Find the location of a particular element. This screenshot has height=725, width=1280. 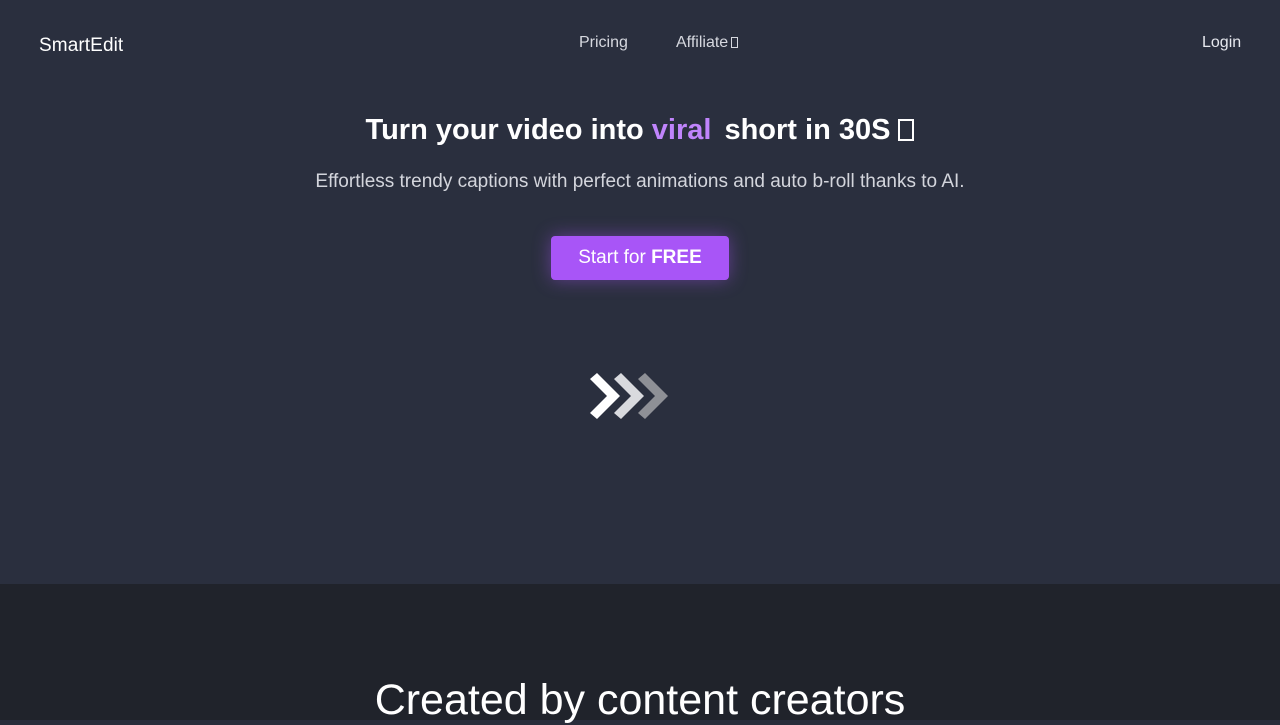

login-link: Login is located at coordinates (1221, 43).